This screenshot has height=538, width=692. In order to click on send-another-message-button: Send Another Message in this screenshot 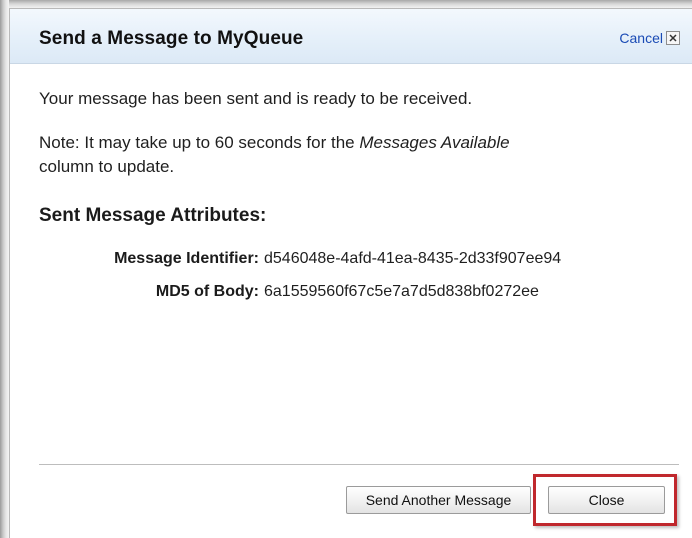, I will do `click(438, 500)`.